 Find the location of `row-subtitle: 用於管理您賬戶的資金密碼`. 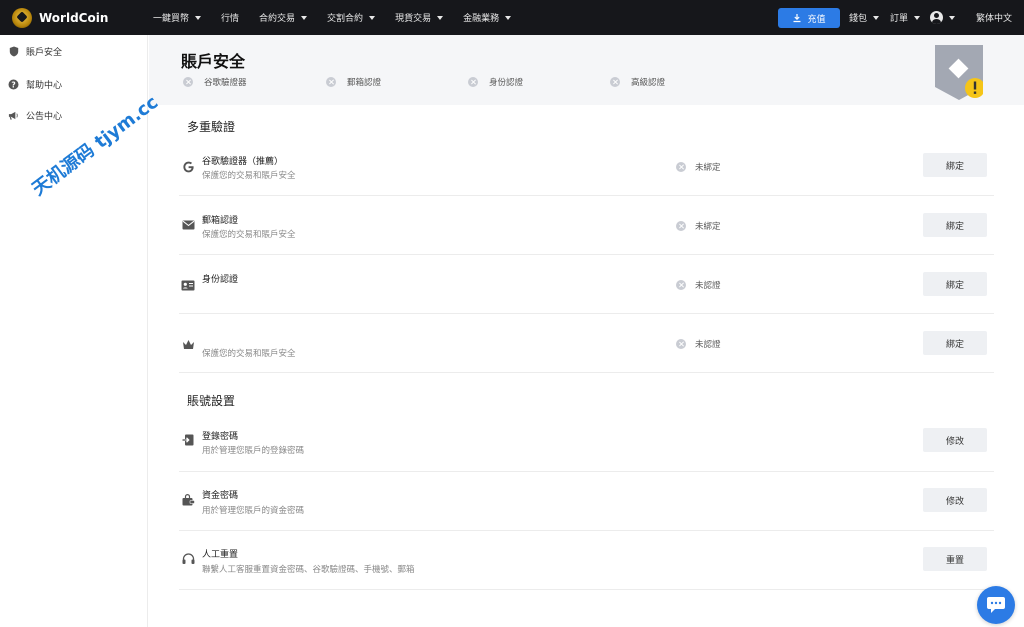

row-subtitle: 用於管理您賬戶的資金密碼 is located at coordinates (253, 511).